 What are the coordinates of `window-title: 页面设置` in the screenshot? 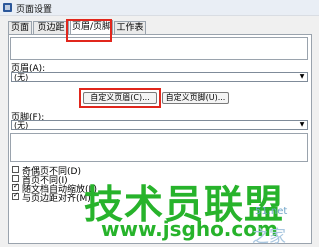 It's located at (34, 10).